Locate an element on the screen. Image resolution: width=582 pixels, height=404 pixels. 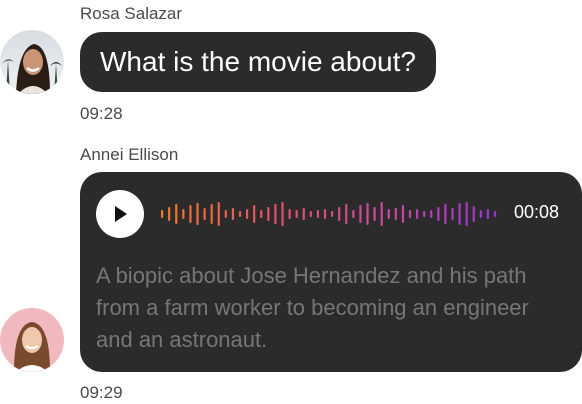
sender-name: Rosa Salazar is located at coordinates (131, 13).